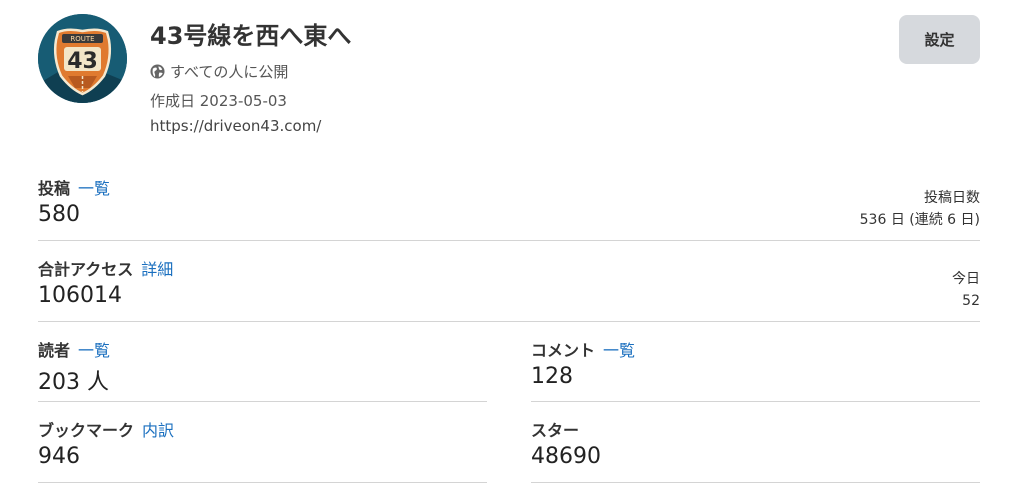 The image size is (1024, 504). Describe the element at coordinates (619, 350) in the screenshot. I see `comments-list-link: 一覧` at that location.